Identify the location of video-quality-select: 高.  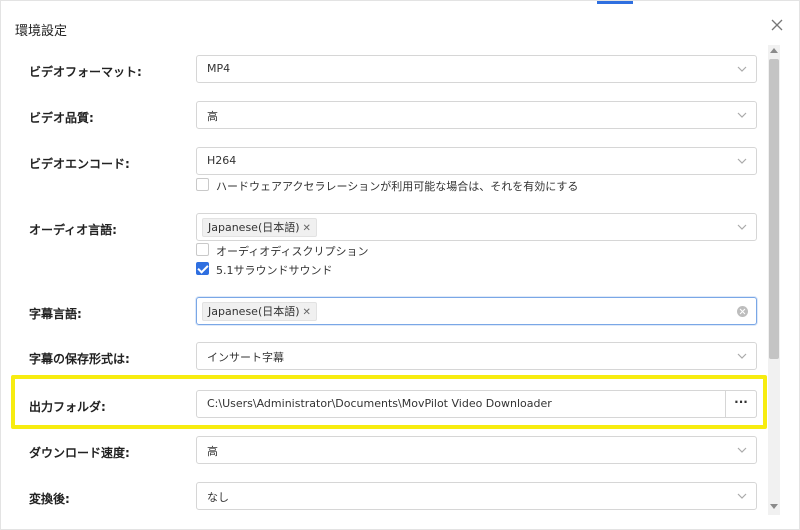
(476, 115).